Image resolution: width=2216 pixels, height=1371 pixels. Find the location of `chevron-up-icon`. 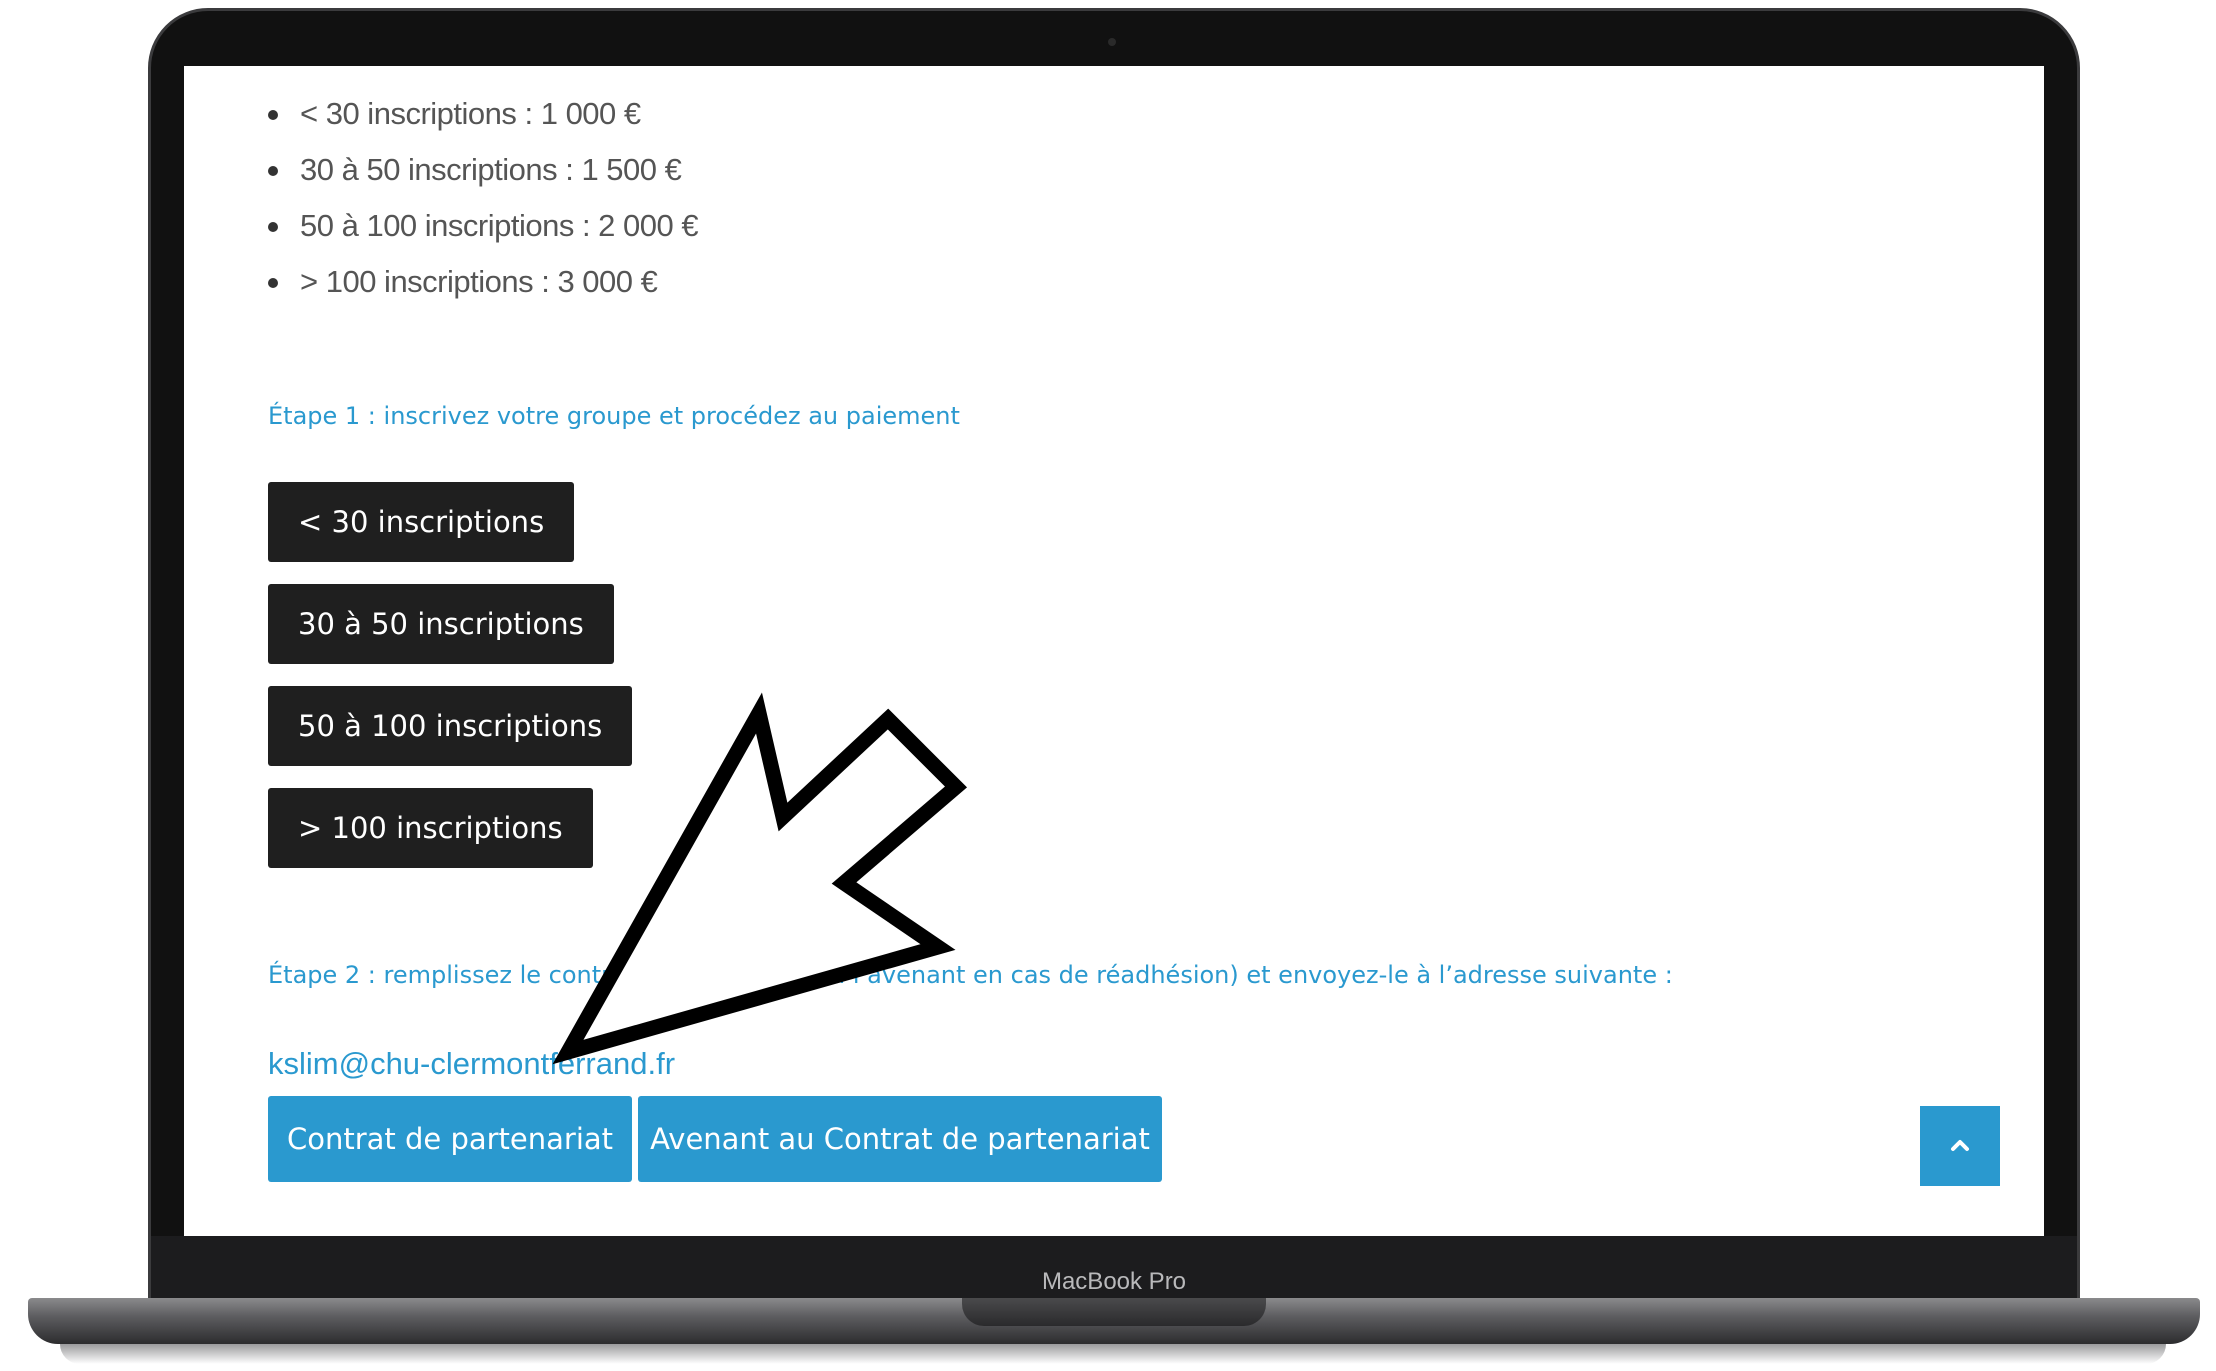

chevron-up-icon is located at coordinates (1960, 1145).